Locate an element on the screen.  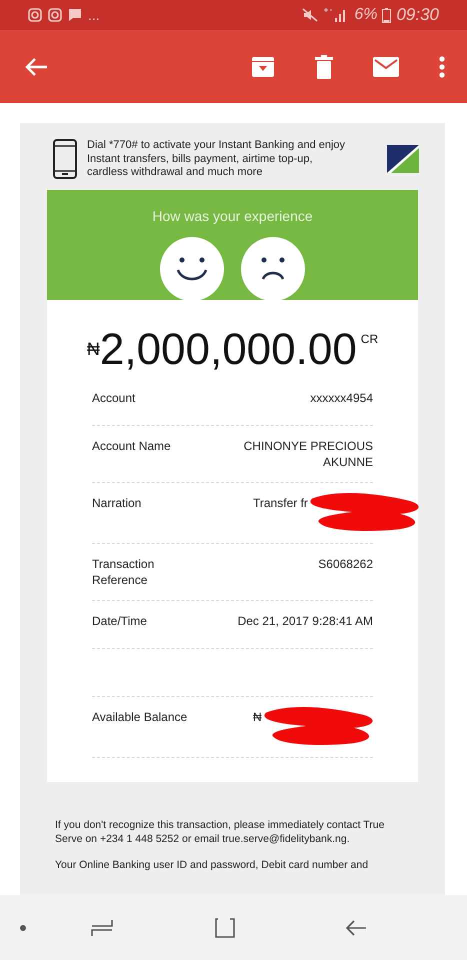
battery-icon is located at coordinates (387, 15).